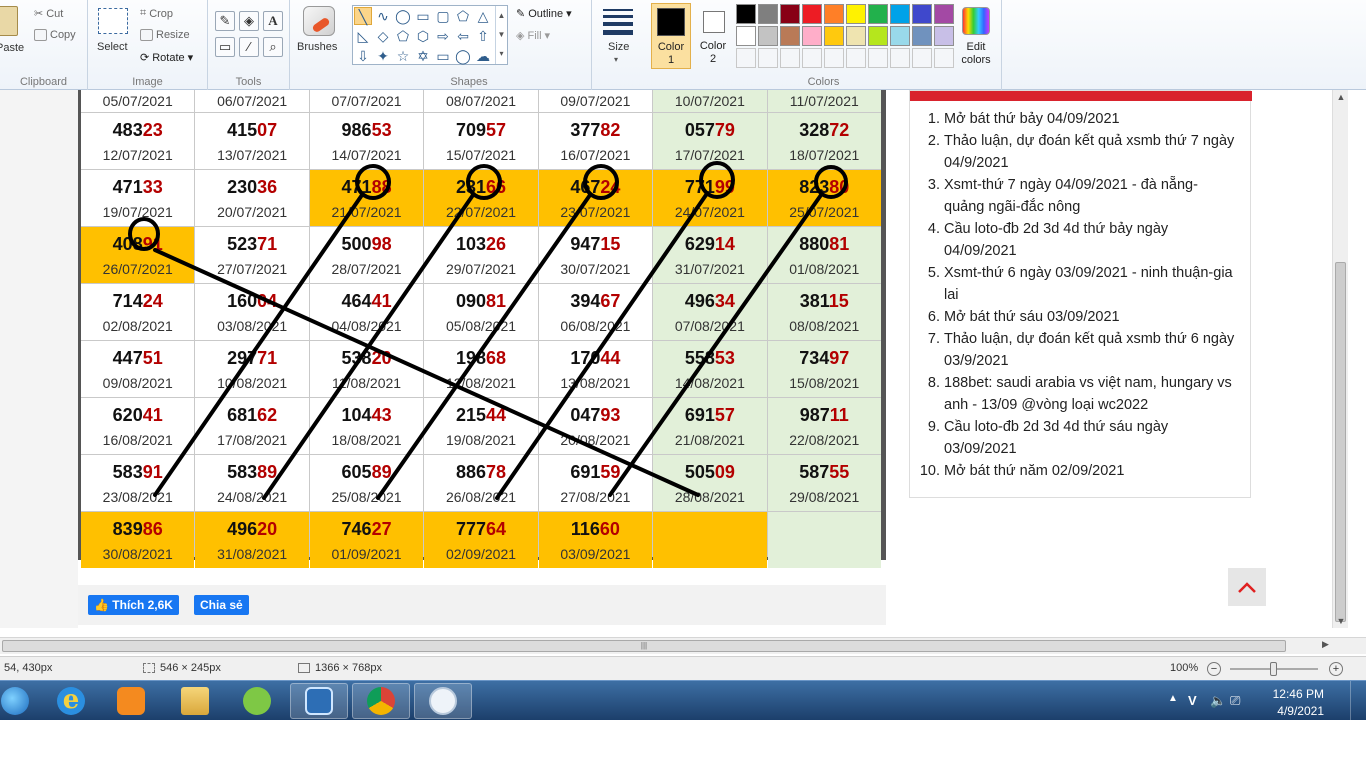  I want to click on right-arrow-shape-icon: ⇨, so click(443, 36).